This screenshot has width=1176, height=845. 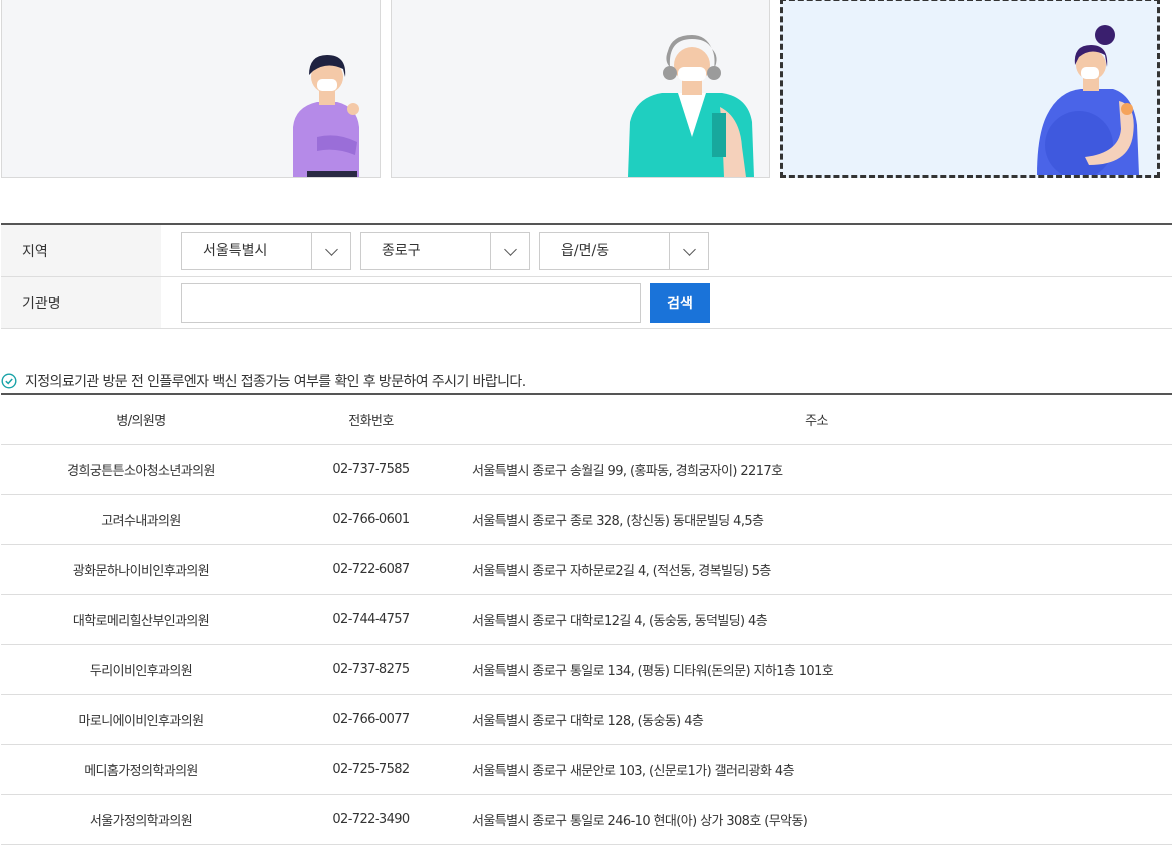 I want to click on institution-name: 경희궁튼튼소아청소년과의원, so click(x=141, y=469).